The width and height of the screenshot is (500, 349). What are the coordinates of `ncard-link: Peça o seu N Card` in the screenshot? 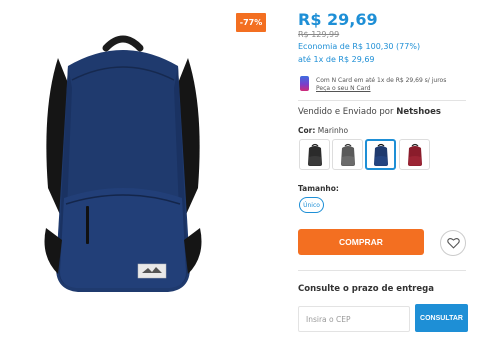 It's located at (343, 88).